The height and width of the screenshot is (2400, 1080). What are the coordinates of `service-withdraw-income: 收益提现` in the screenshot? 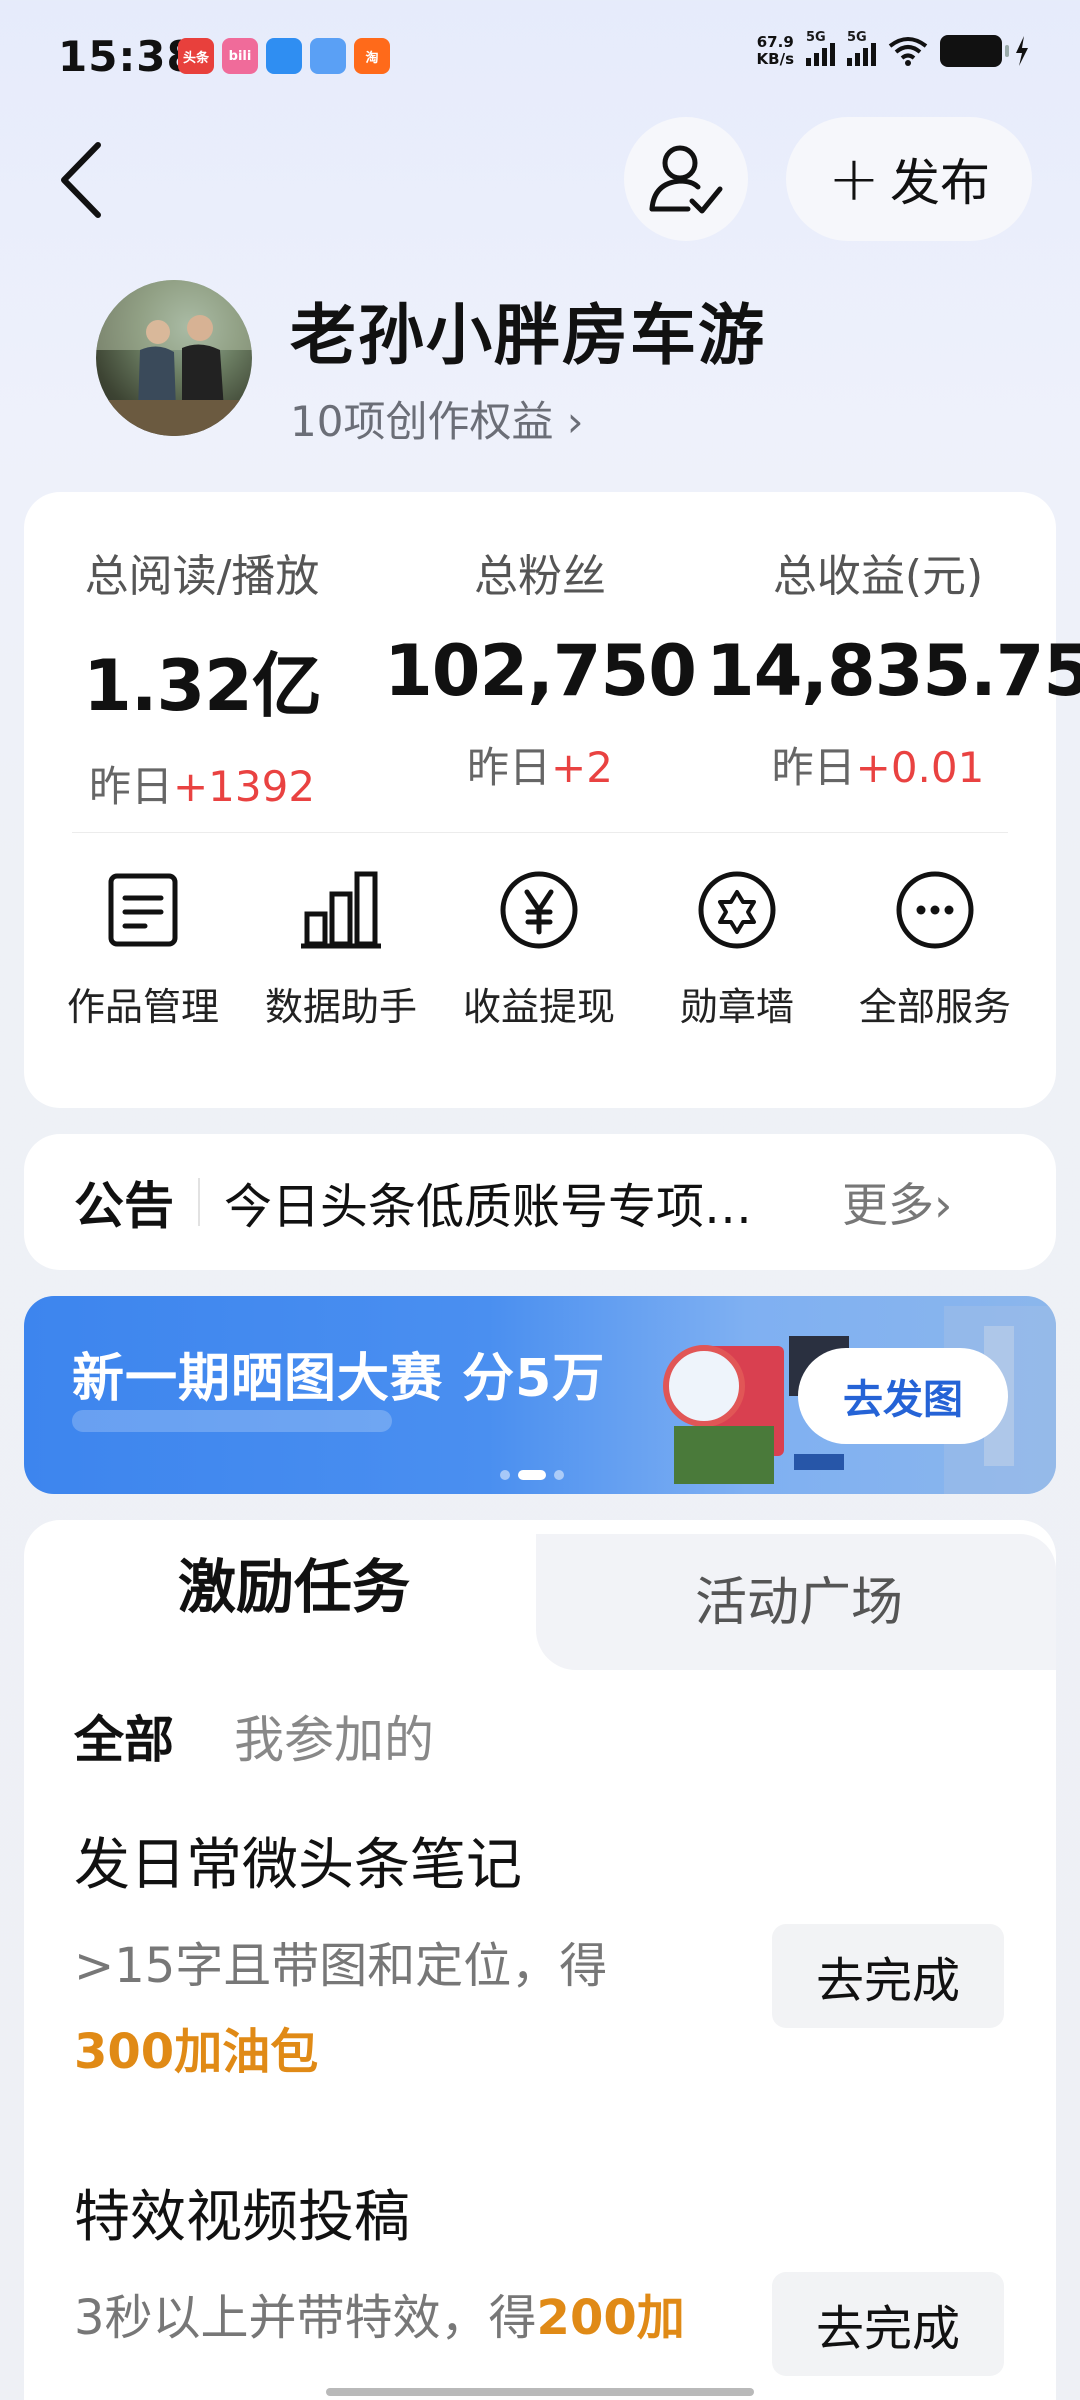 It's located at (539, 949).